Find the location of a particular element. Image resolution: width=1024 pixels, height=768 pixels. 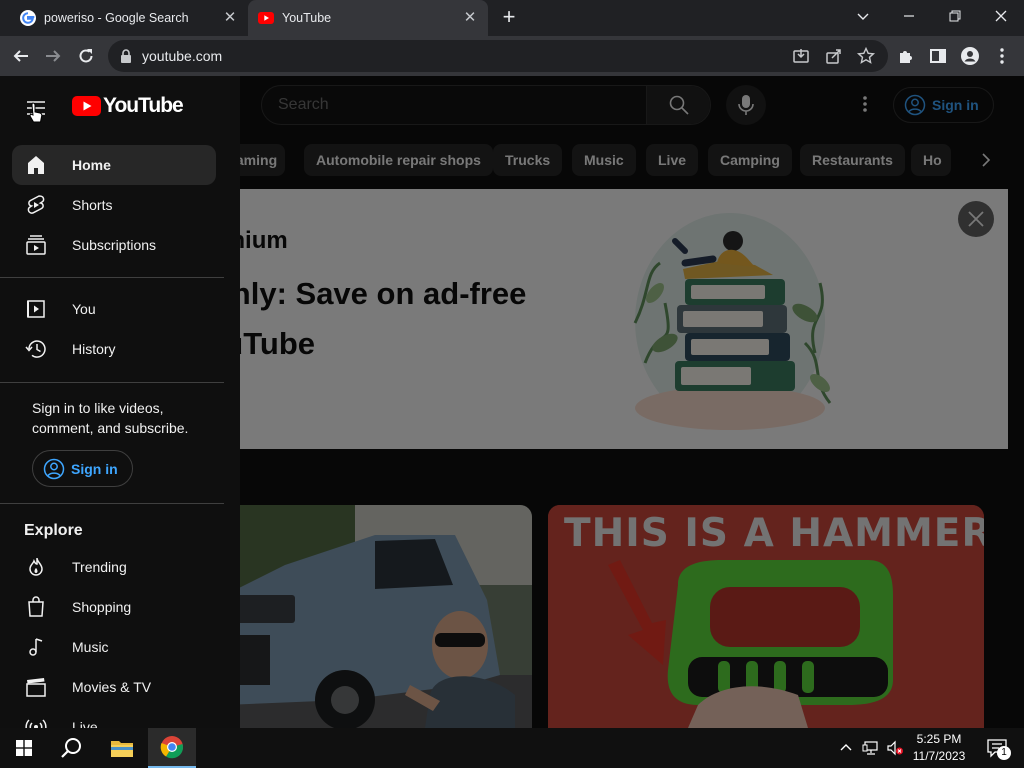

profile-icon is located at coordinates (970, 56).